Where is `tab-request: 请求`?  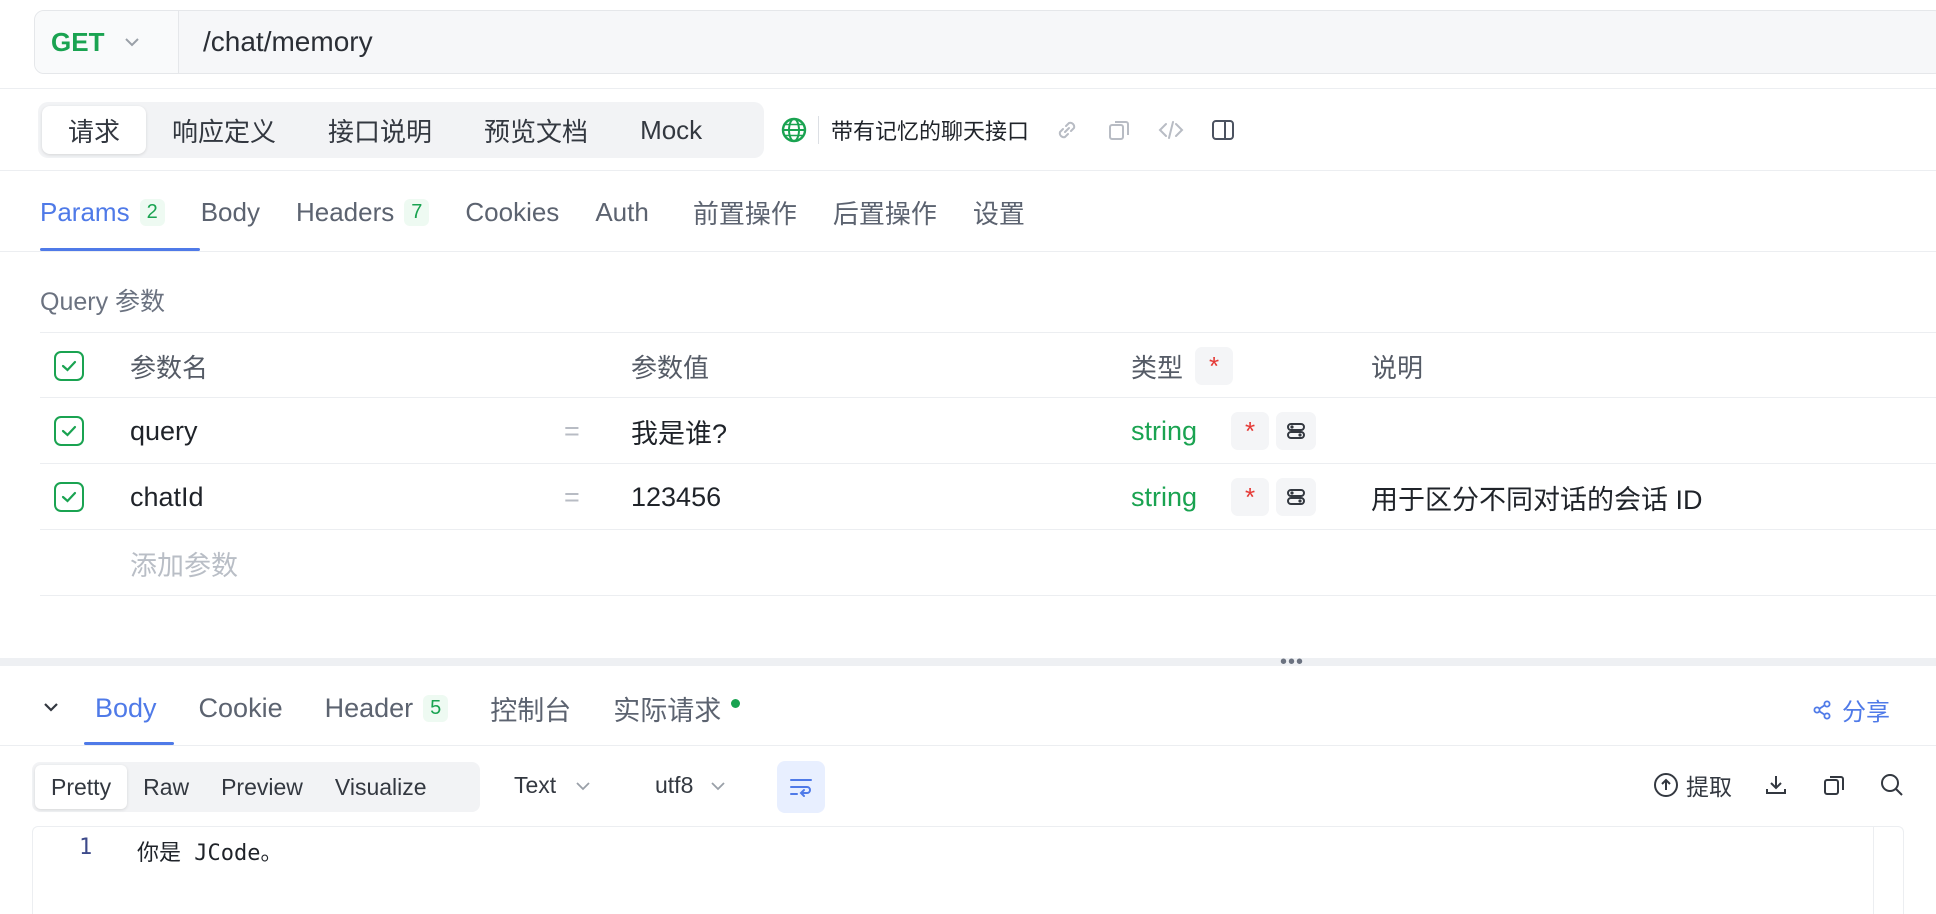 tab-request: 请求 is located at coordinates (94, 130).